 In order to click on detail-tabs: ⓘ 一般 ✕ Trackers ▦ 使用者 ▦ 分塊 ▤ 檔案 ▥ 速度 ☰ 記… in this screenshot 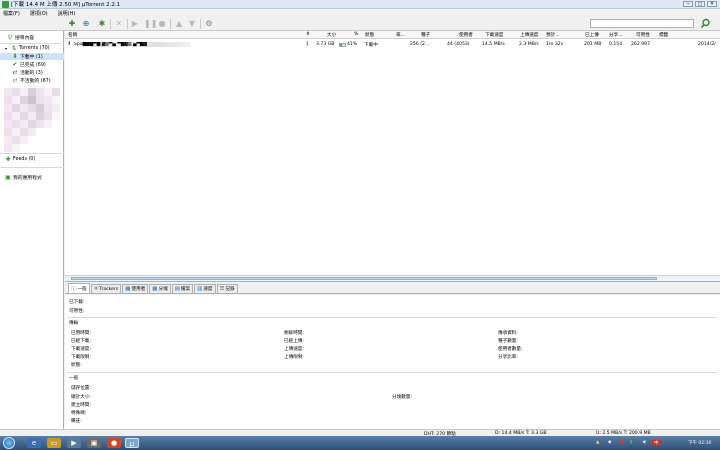, I will do `click(392, 288)`.